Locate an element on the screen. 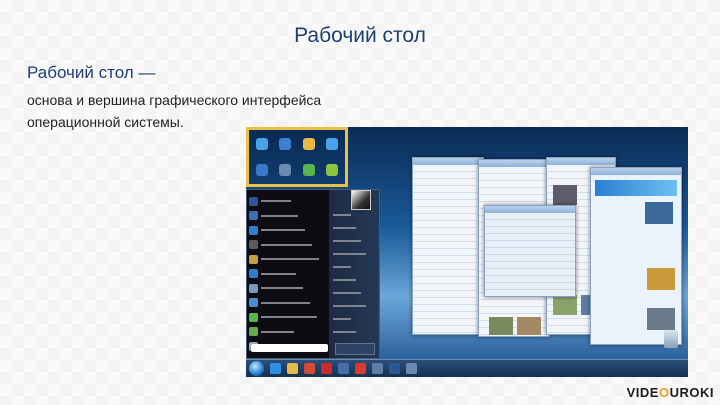 Image resolution: width=720 pixels, height=405 pixels. start-button-icon is located at coordinates (256, 368).